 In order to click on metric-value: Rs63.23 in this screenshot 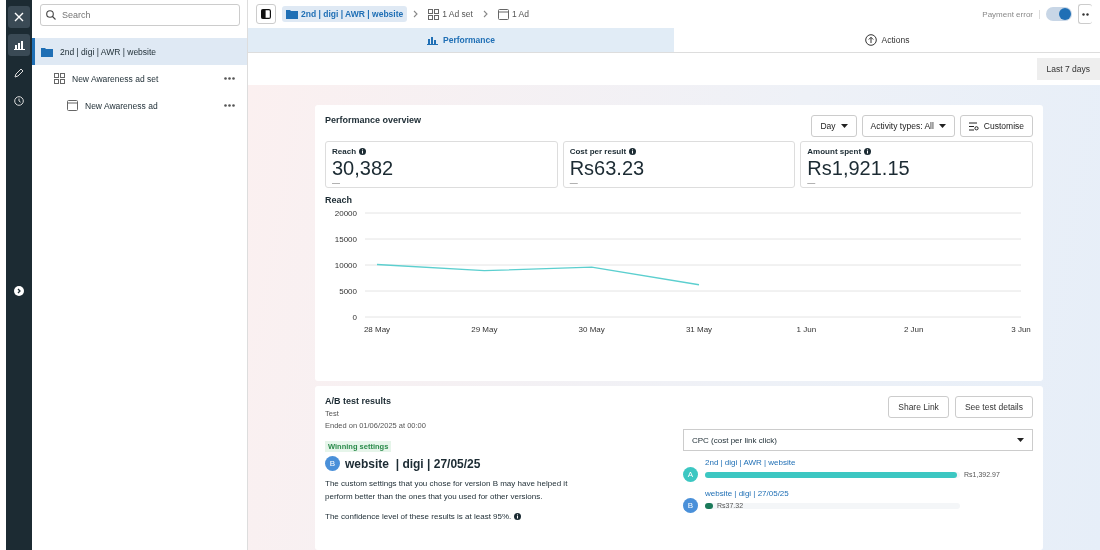, I will do `click(607, 168)`.